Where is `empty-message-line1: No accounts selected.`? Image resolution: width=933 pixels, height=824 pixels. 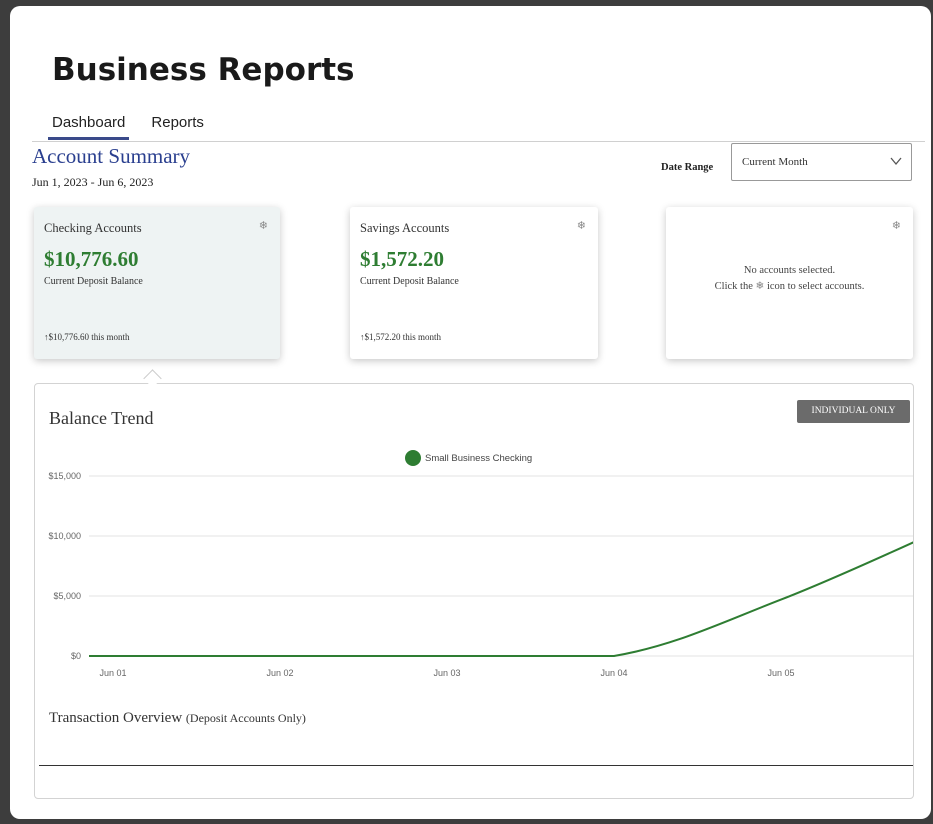 empty-message-line1: No accounts selected. is located at coordinates (789, 270).